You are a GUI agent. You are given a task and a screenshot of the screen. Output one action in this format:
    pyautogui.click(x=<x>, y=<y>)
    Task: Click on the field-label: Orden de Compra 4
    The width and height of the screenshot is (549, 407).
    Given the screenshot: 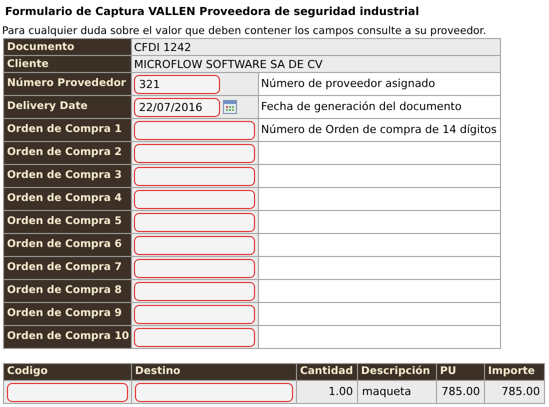 What is the action you would take?
    pyautogui.click(x=68, y=199)
    